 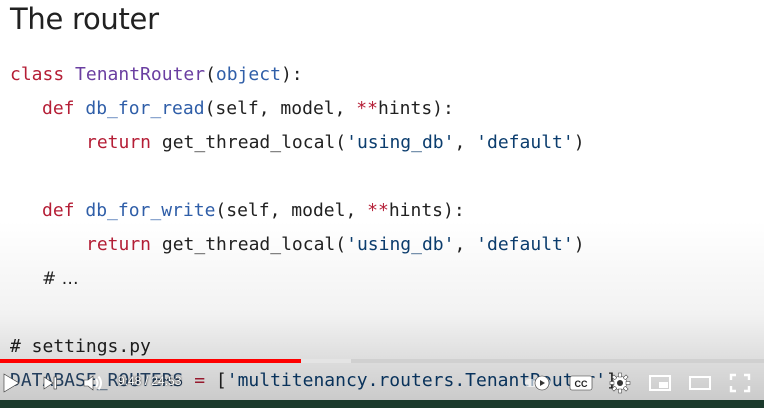 I want to click on gear-icon, so click(x=620, y=383).